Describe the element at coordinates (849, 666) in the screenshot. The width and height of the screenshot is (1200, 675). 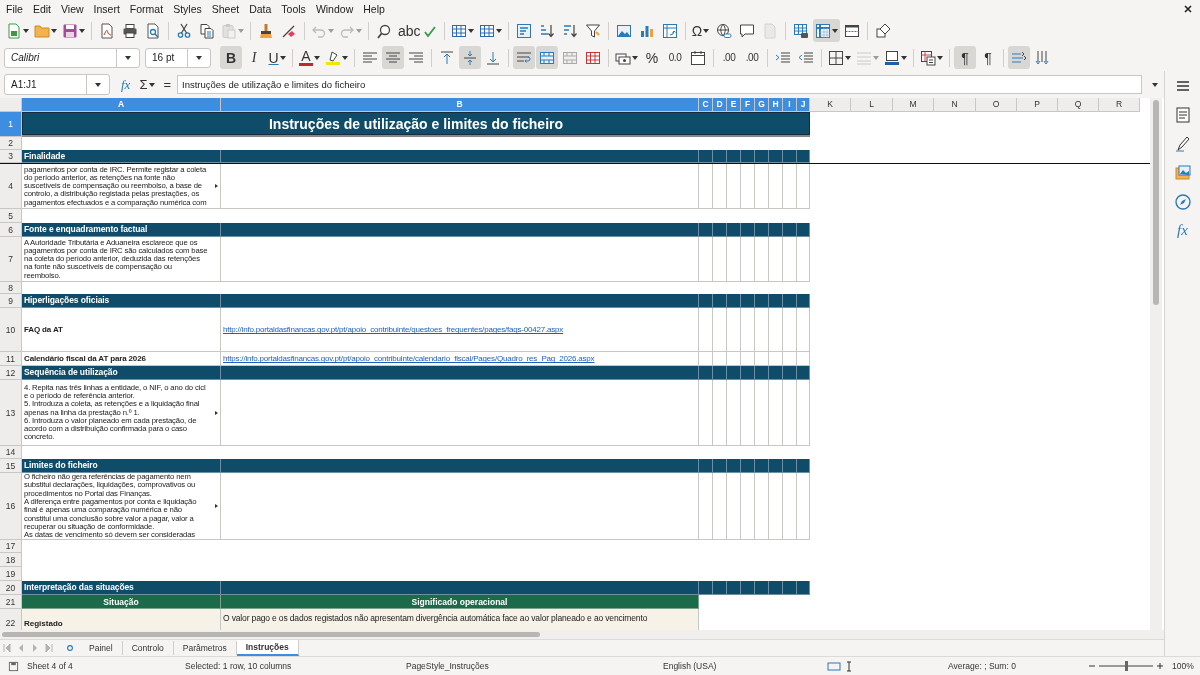
I see `text-cursor-icon` at that location.